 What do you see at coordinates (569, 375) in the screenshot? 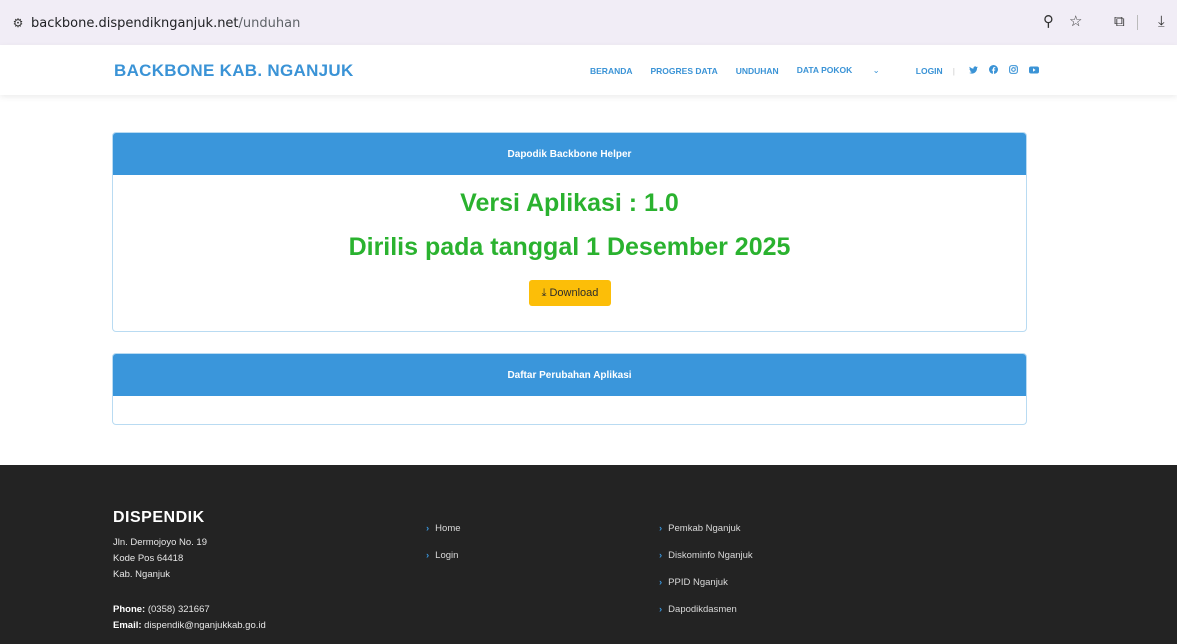
I see `card-header: Daftar Perubahan Aplikasi` at bounding box center [569, 375].